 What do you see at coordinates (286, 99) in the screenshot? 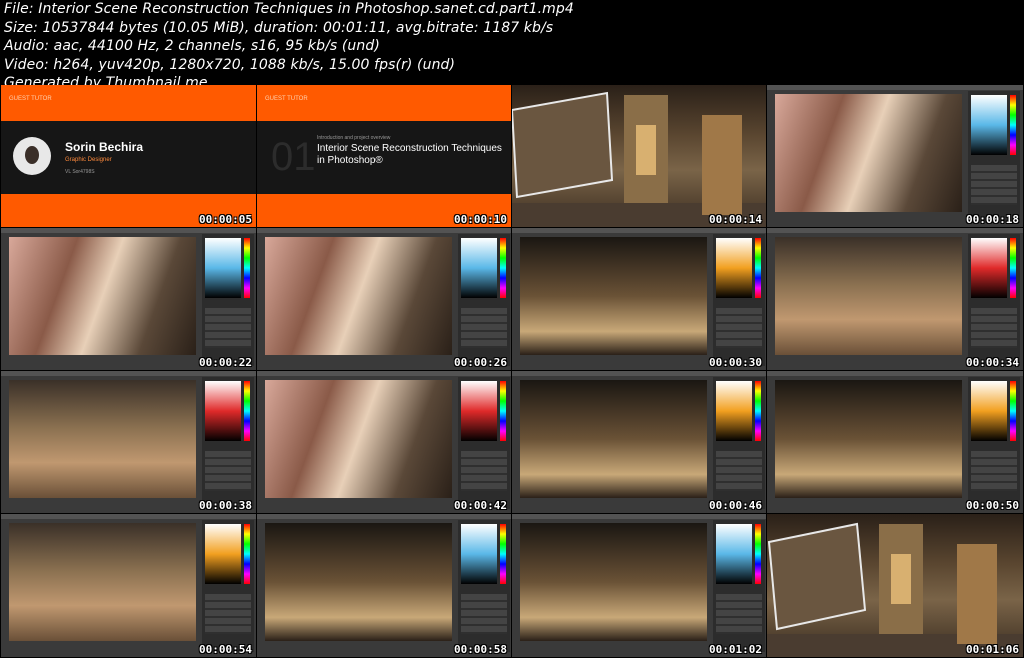
I see `guest-tutor-tag: GUEST TUTOR` at bounding box center [286, 99].